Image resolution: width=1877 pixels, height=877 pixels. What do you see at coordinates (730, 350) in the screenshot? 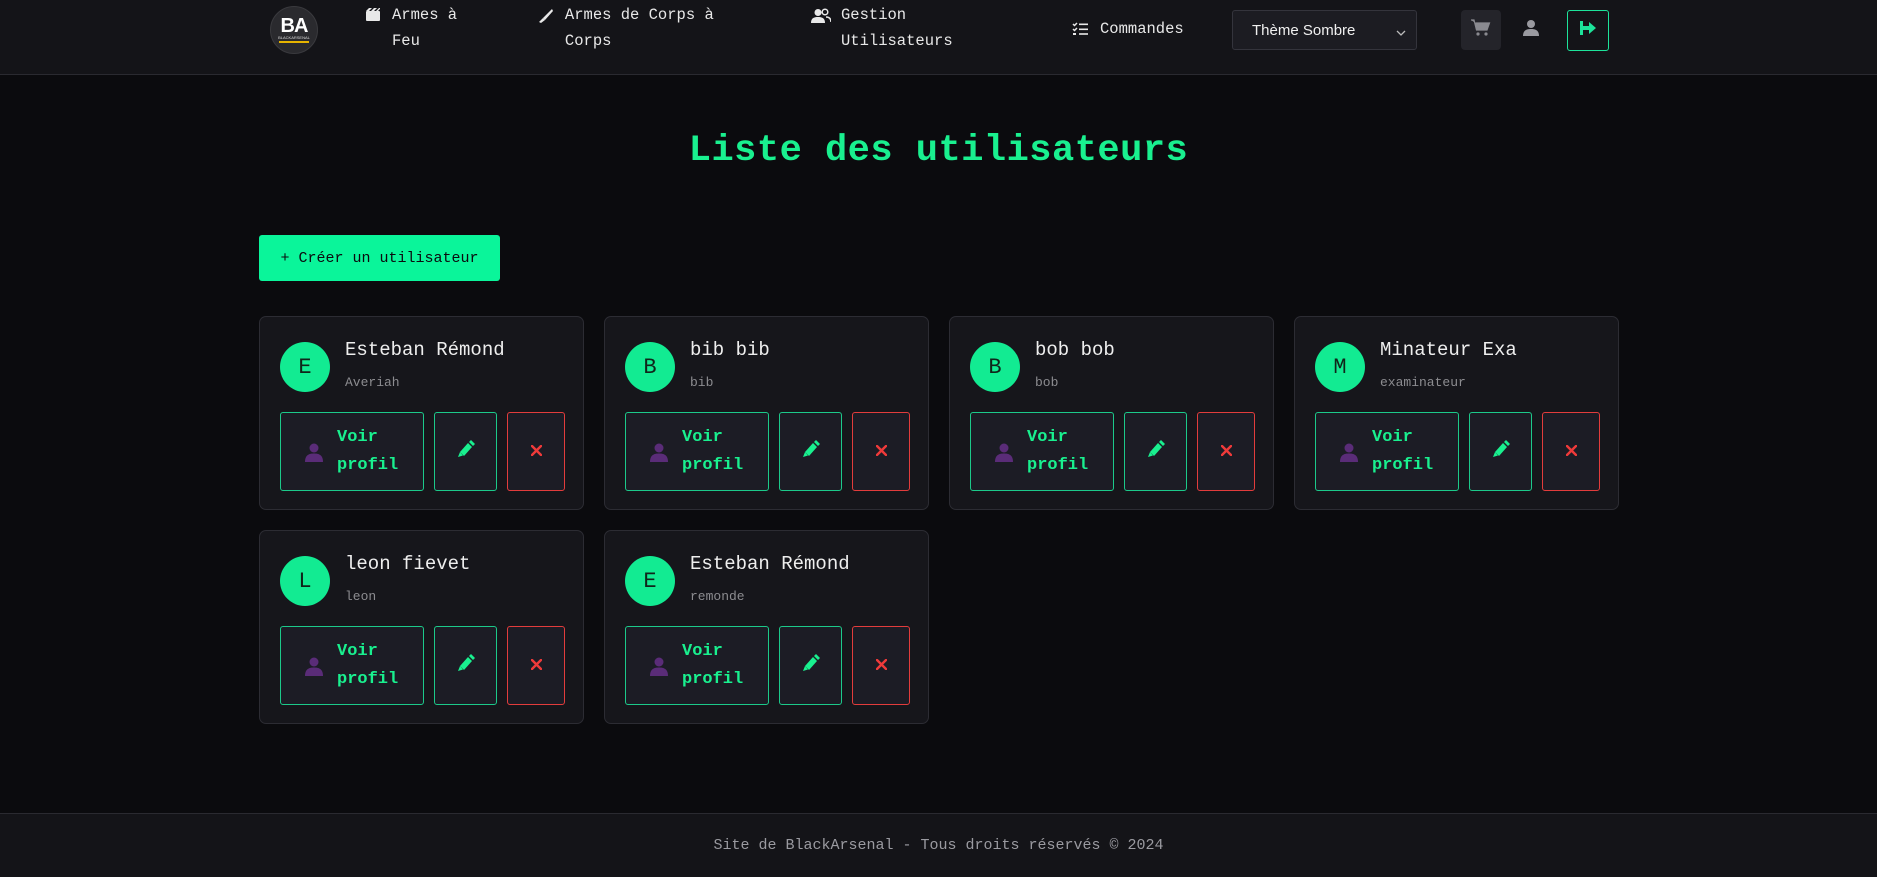
I see `user-name: bib bib` at bounding box center [730, 350].